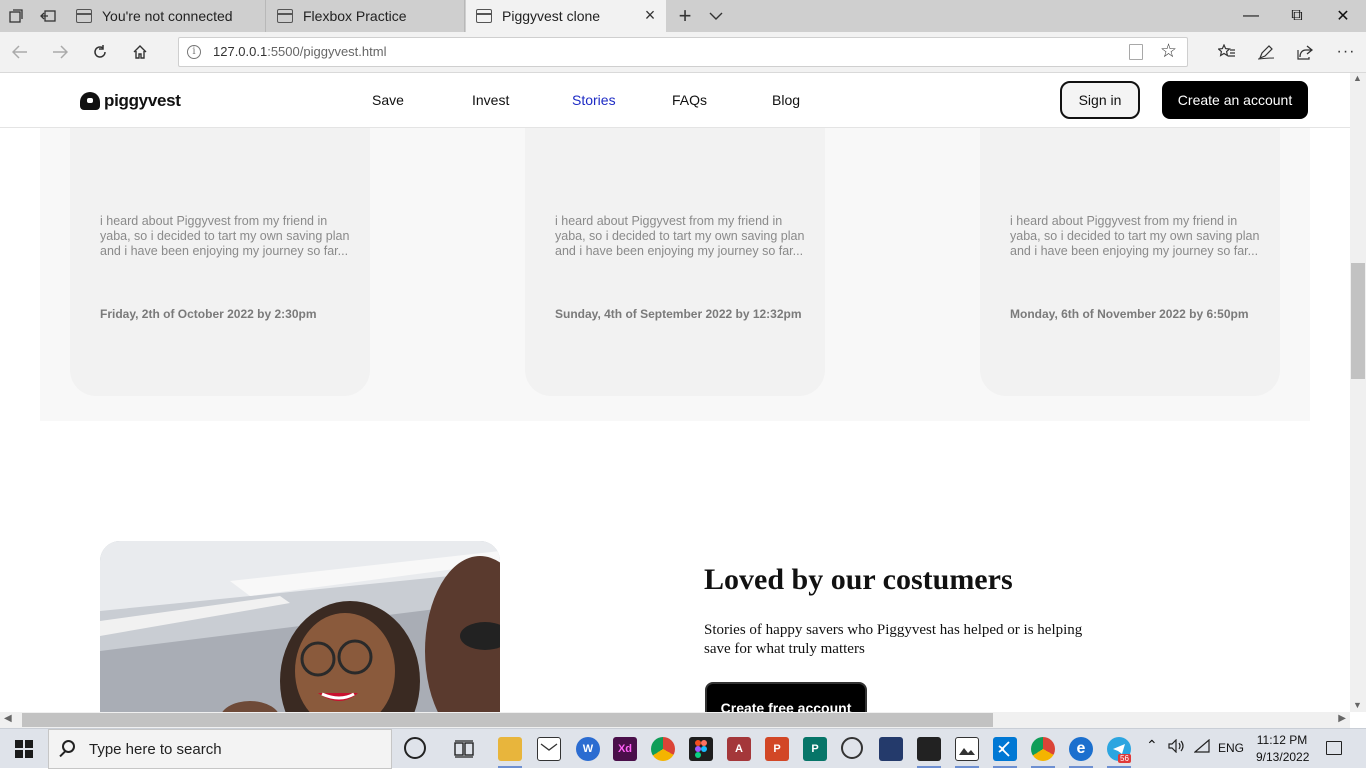 This screenshot has height=769, width=1366. Describe the element at coordinates (777, 749) in the screenshot. I see `powerpoint-icon: P` at that location.